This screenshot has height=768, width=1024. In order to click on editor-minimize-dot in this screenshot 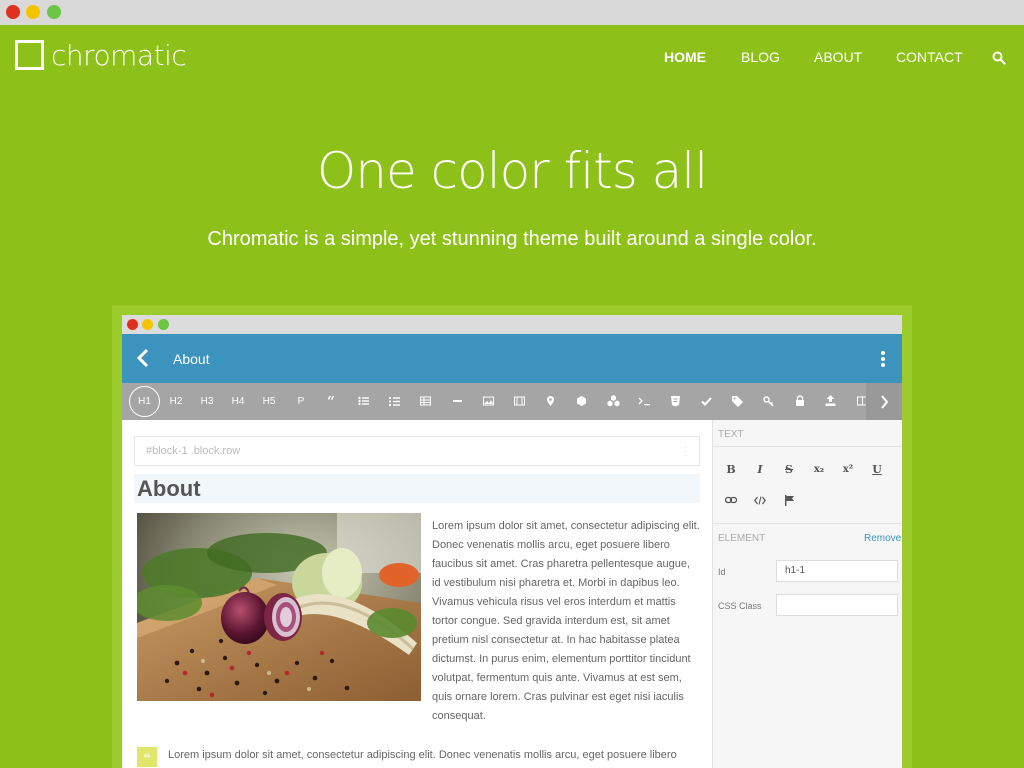, I will do `click(147, 324)`.